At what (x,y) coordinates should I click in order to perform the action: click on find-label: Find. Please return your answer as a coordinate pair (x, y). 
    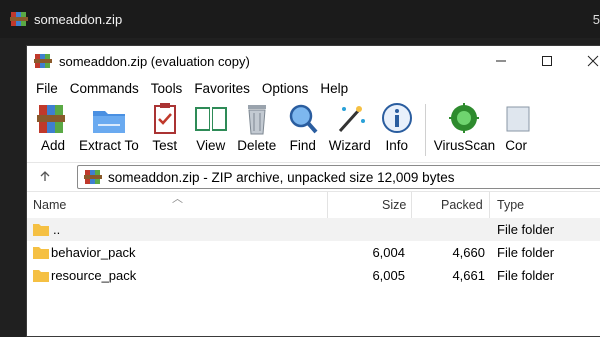
    Looking at the image, I should click on (302, 145).